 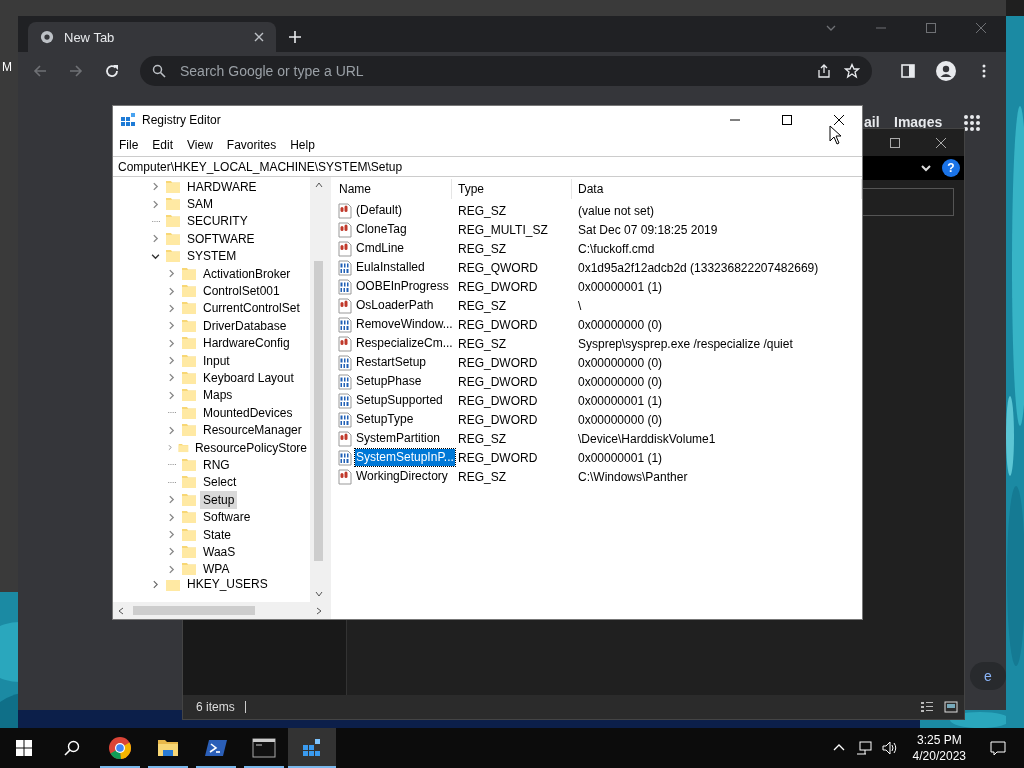 What do you see at coordinates (399, 400) in the screenshot?
I see `value-name: SetupSupported` at bounding box center [399, 400].